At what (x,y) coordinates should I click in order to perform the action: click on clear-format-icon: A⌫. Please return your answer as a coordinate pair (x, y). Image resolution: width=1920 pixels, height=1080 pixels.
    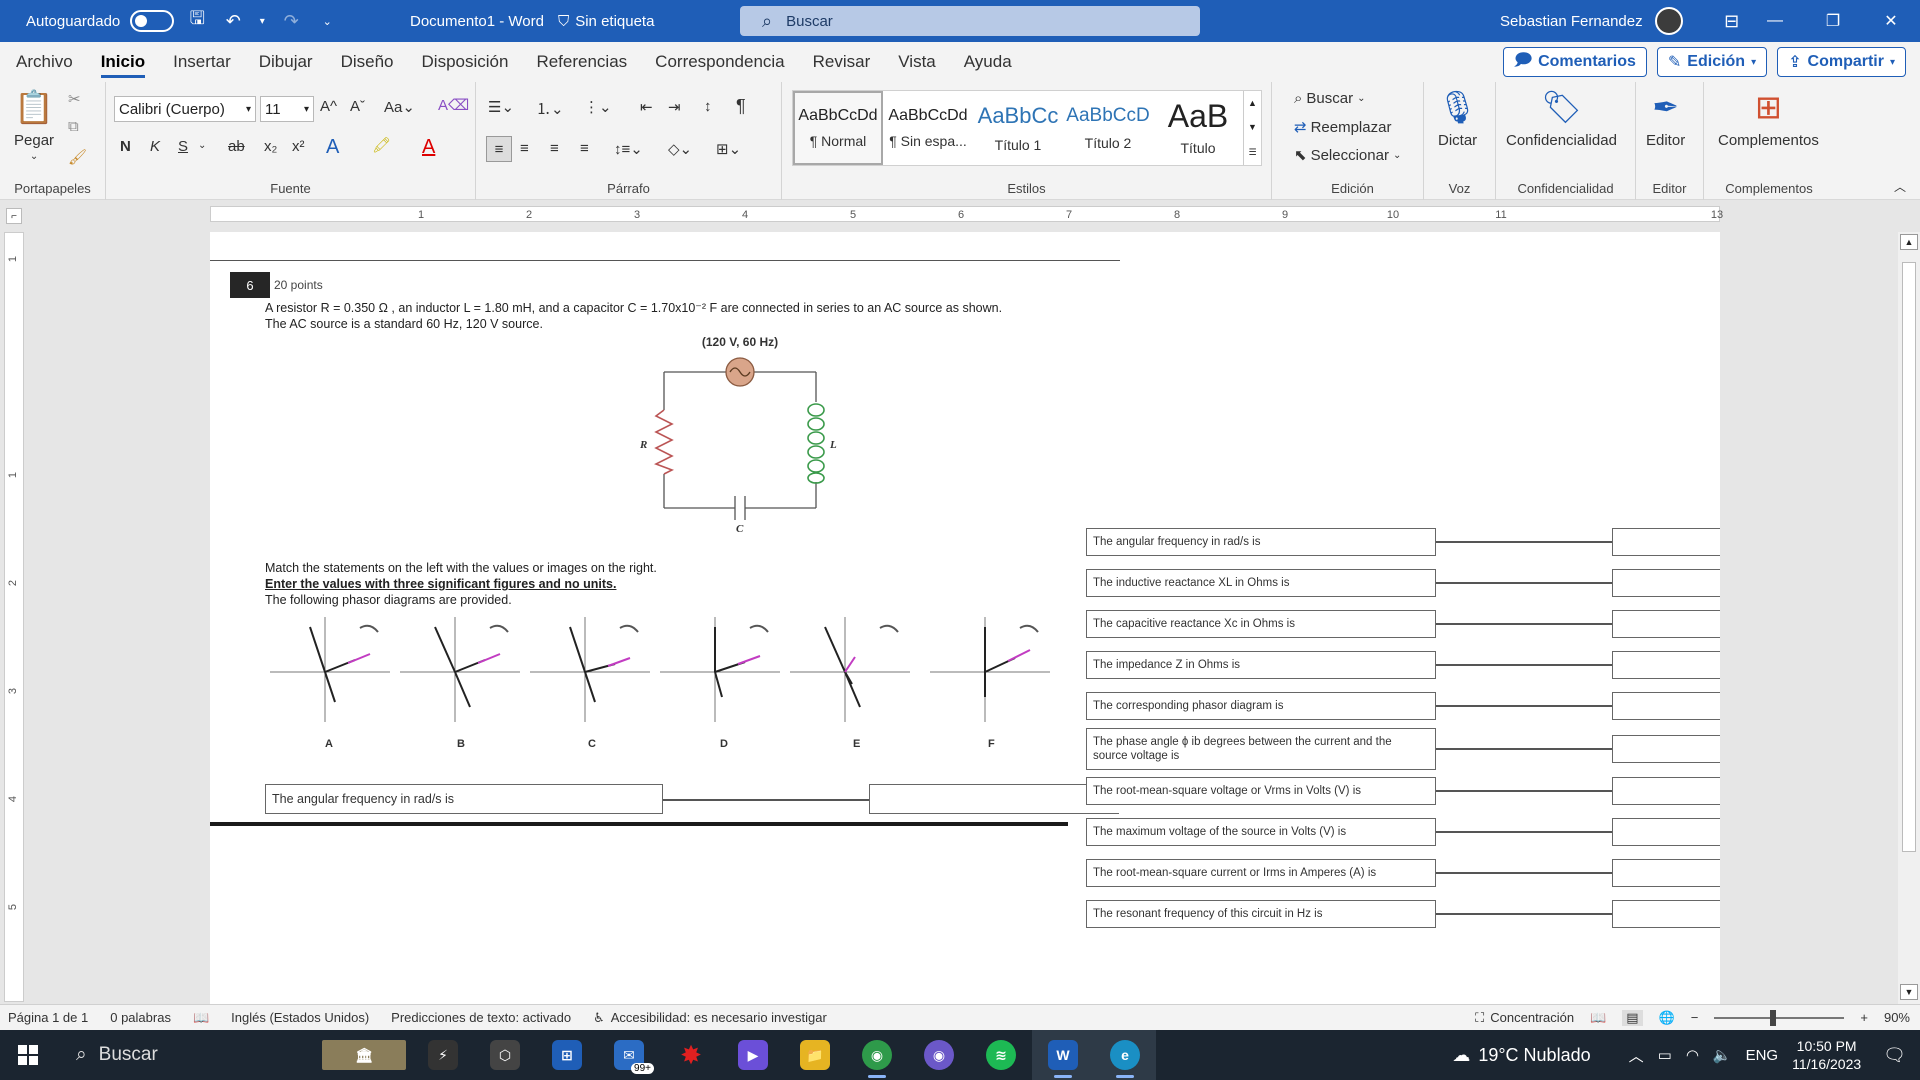
    Looking at the image, I should click on (453, 105).